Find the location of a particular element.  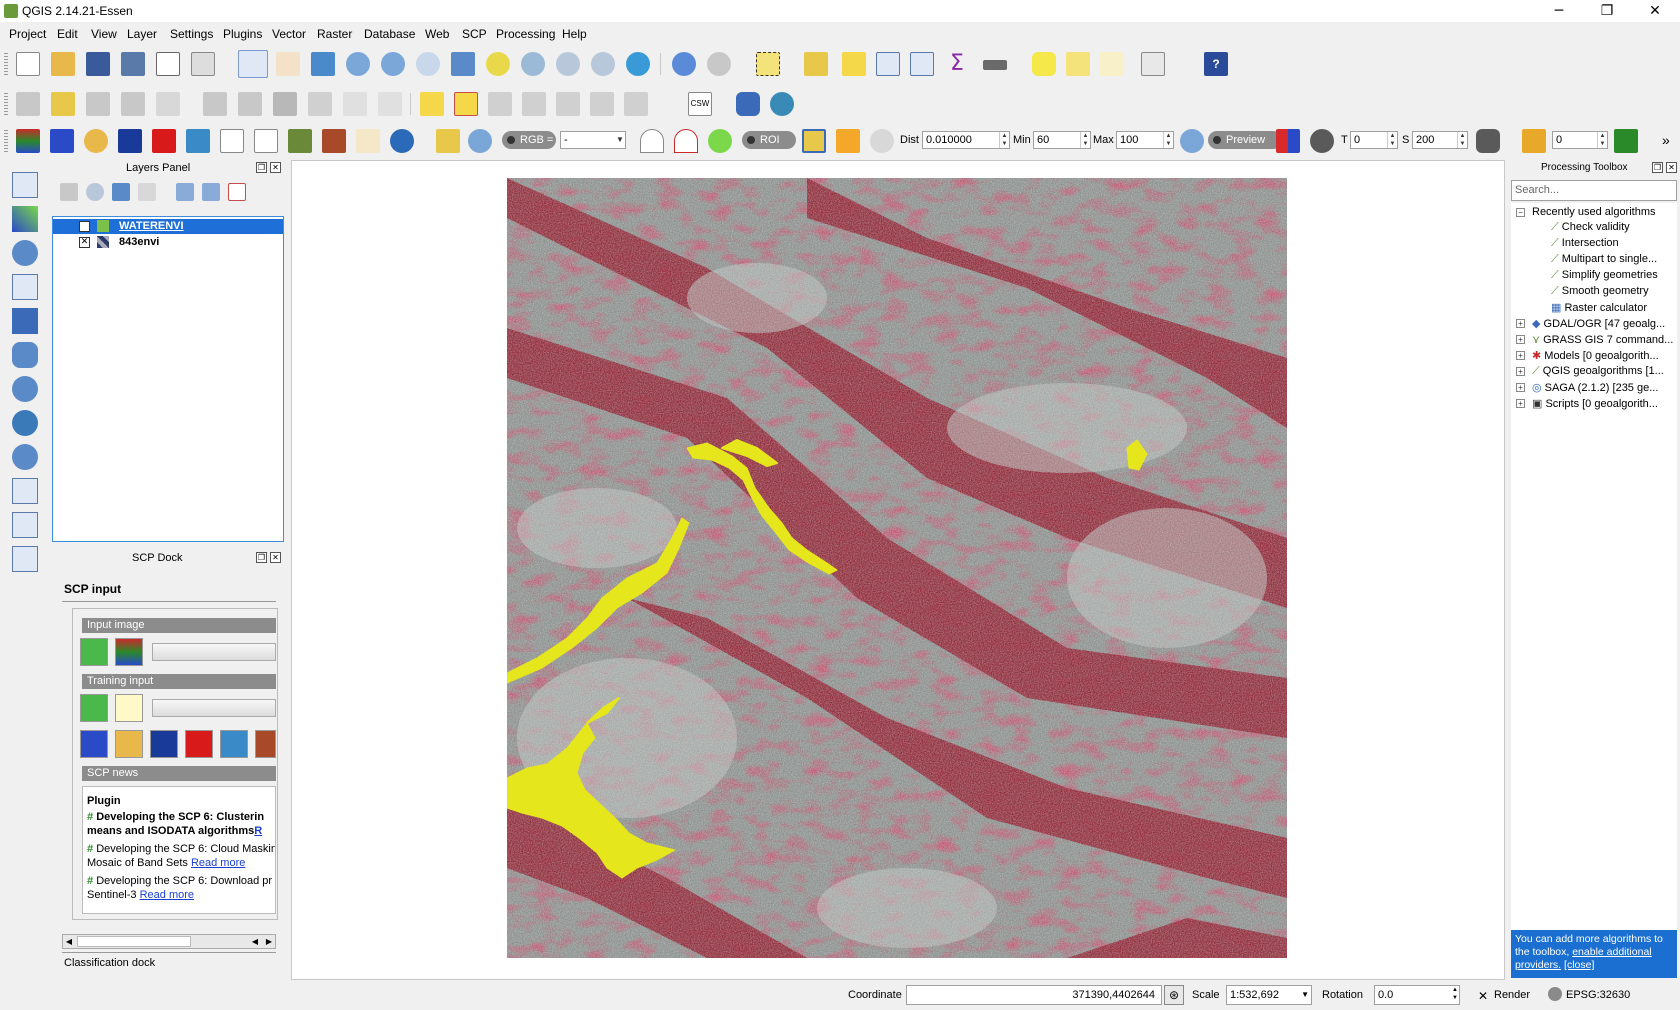

add-circular-string-icon is located at coordinates (168, 104).